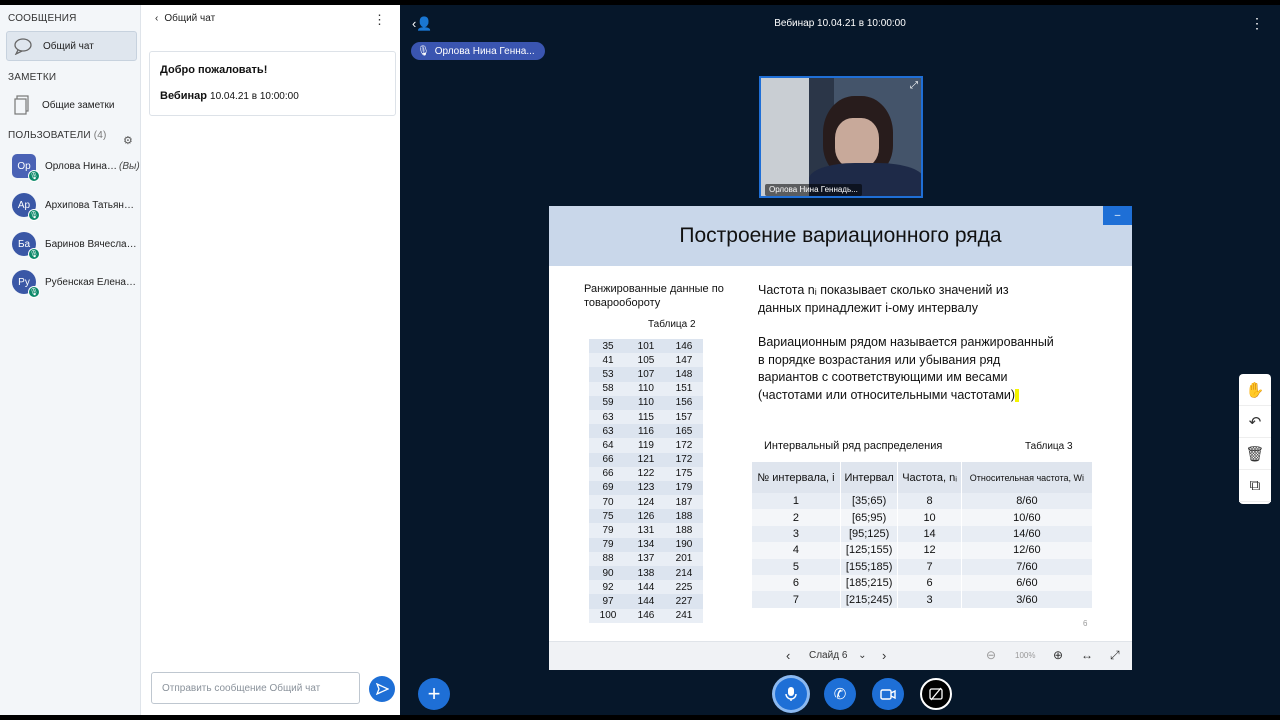 This screenshot has width=1280, height=720. I want to click on phone-icon: ✆, so click(840, 694).